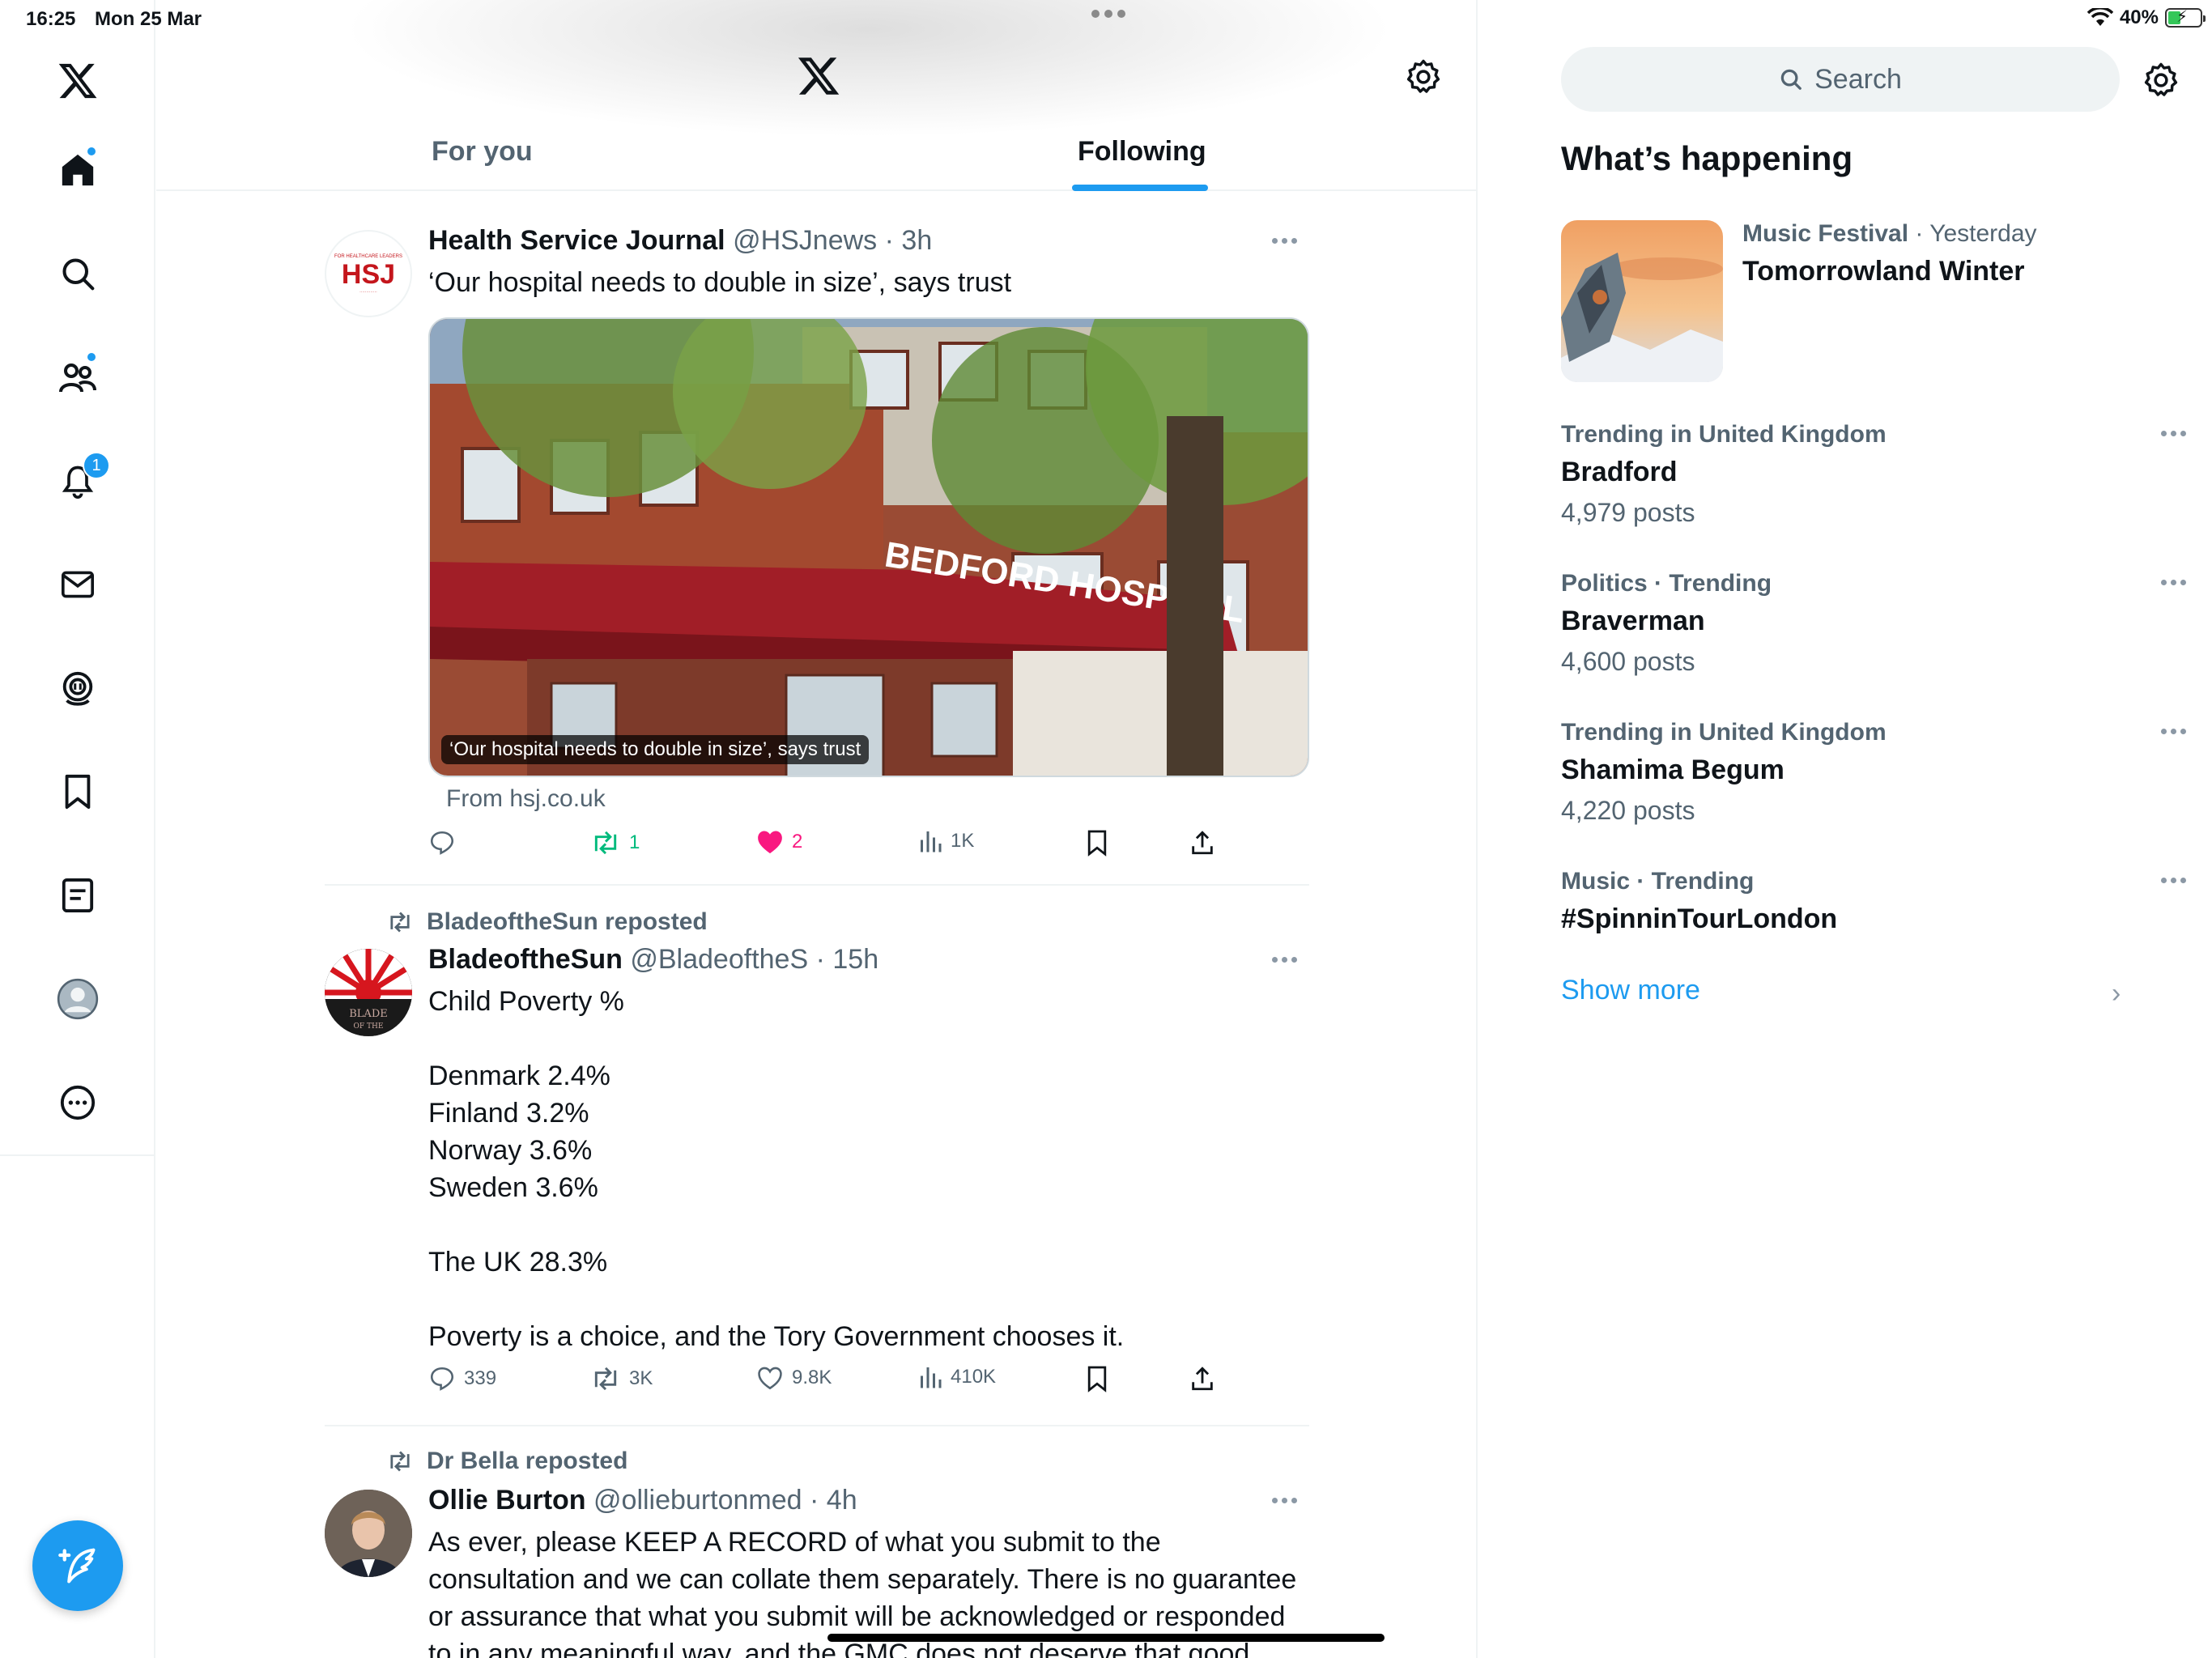  I want to click on link-source: From hsj.co.uk, so click(526, 799).